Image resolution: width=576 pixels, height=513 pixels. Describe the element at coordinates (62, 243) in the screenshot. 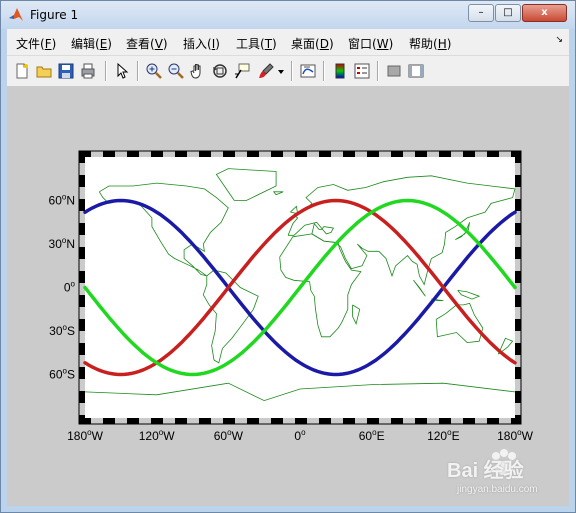

I see `y-tick-label: 30oN` at that location.